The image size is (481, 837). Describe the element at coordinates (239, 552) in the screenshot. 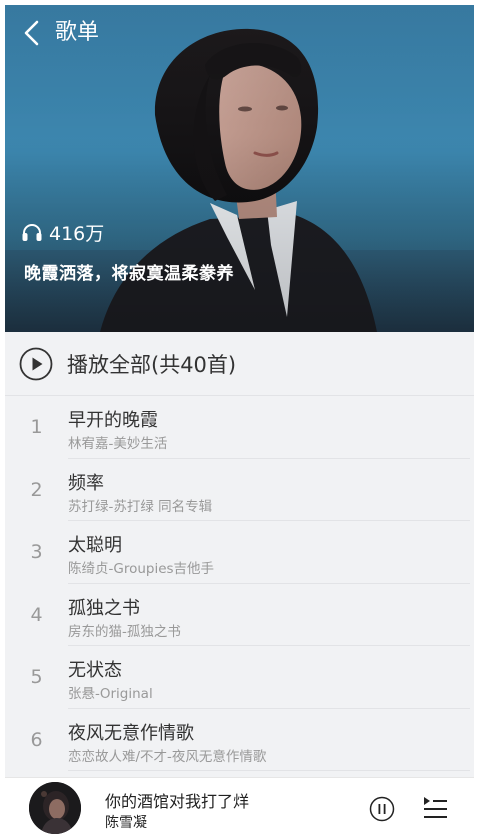

I see `song-row: 3 太聪明 陈绮贞-Groupies吉他手` at that location.